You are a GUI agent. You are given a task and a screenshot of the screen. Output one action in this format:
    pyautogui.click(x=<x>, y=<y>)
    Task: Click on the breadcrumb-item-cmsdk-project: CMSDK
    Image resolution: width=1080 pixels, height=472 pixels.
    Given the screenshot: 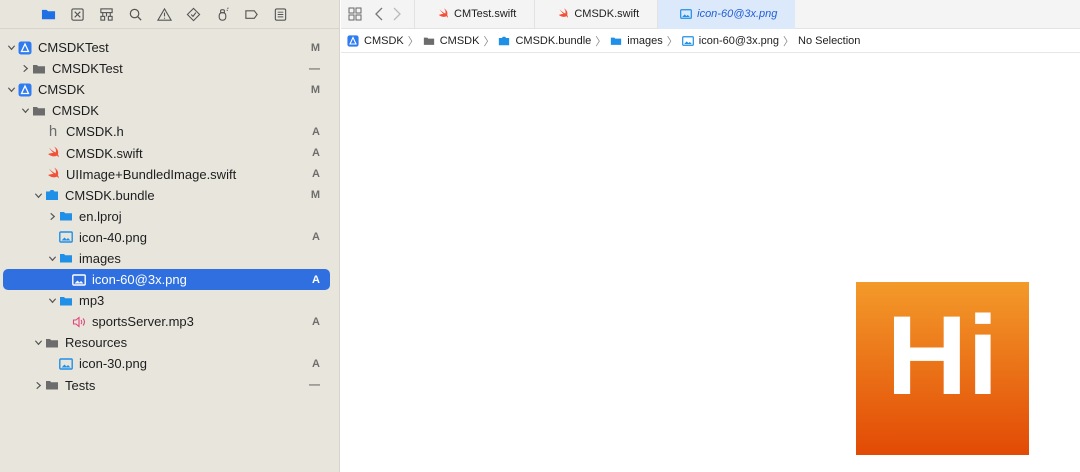 What is the action you would take?
    pyautogui.click(x=375, y=41)
    